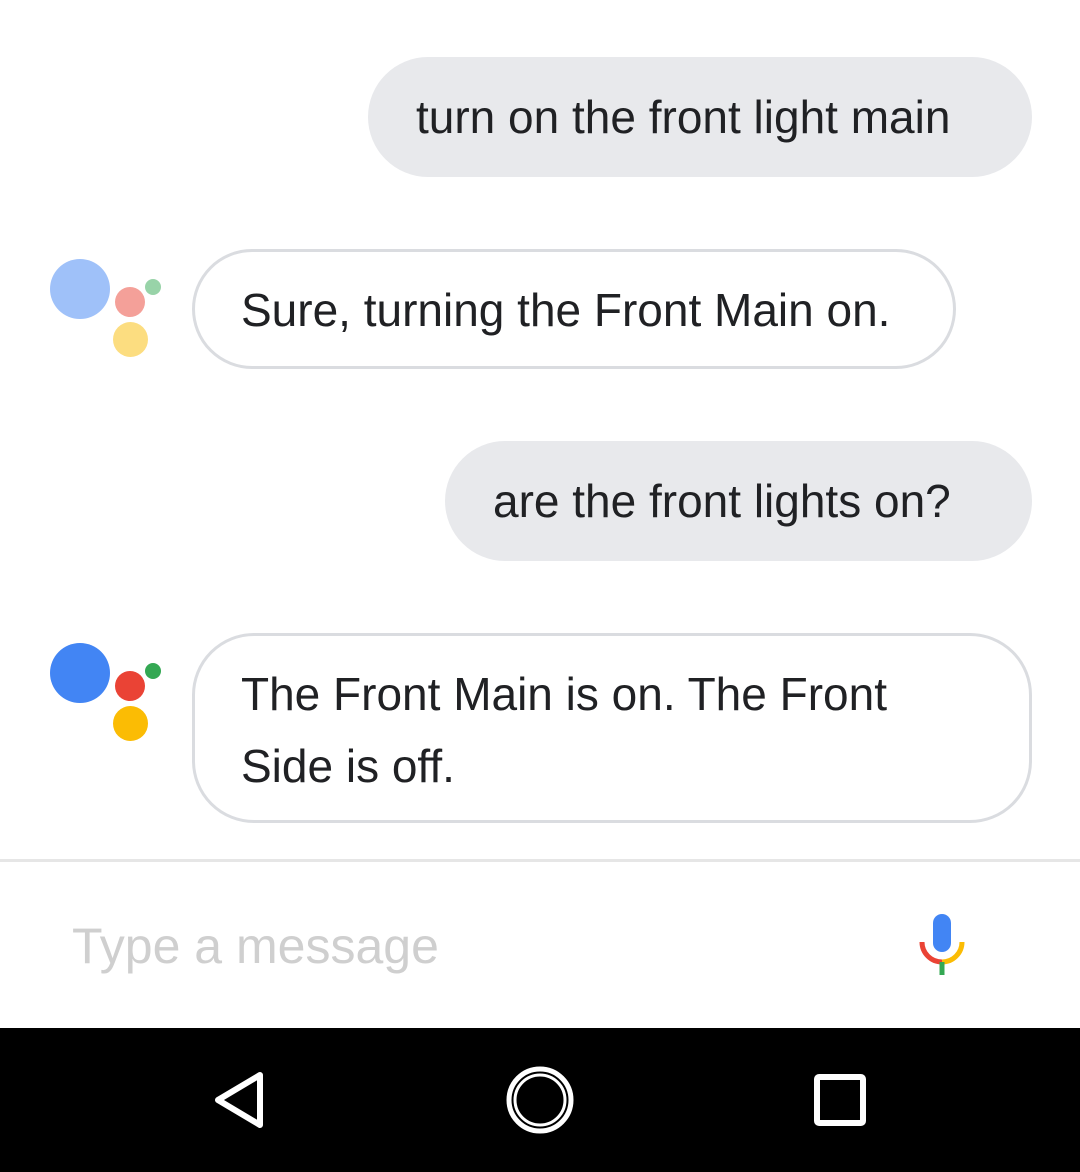 The height and width of the screenshot is (1172, 1080). I want to click on user-message: are the front lights on?, so click(738, 501).